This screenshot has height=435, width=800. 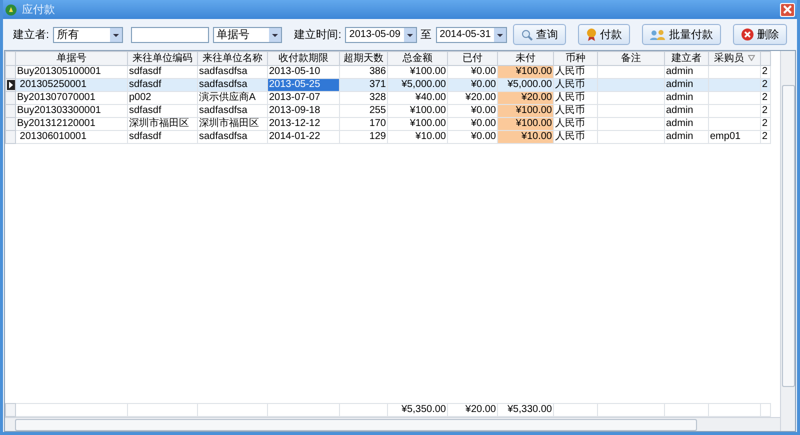 I want to click on total-cell: ¥5,350.00, so click(x=418, y=410).